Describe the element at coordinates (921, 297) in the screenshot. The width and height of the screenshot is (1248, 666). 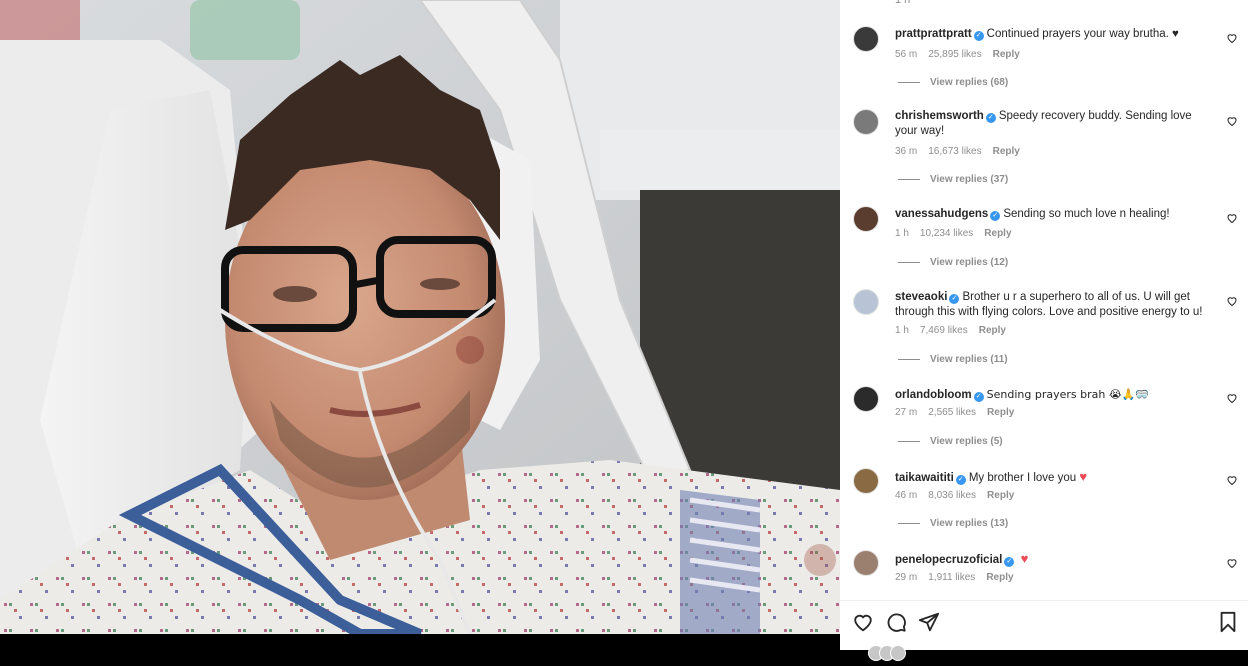
I see `comment-username: steveaoki` at that location.